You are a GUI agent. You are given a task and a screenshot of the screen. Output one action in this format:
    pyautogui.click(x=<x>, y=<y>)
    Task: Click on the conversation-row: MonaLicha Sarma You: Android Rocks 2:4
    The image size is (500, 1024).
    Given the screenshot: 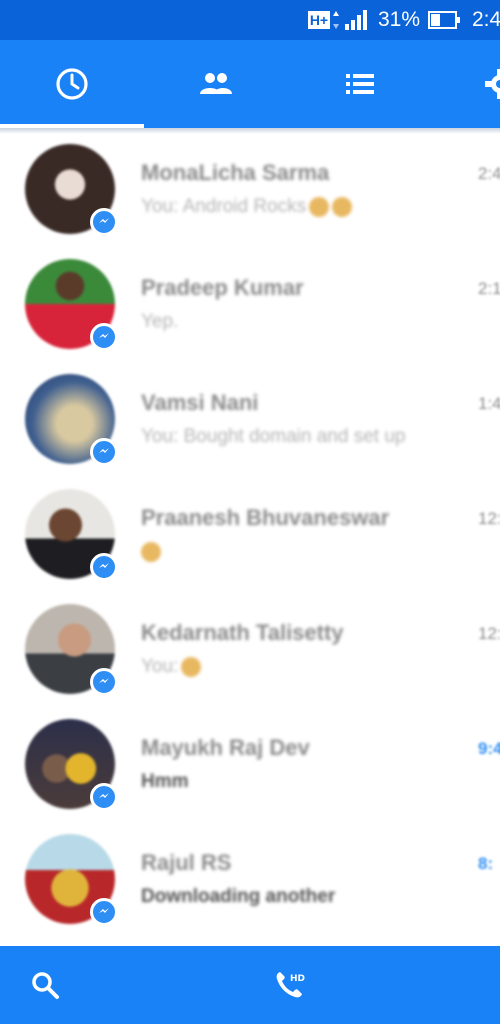 What is the action you would take?
    pyautogui.click(x=250, y=189)
    